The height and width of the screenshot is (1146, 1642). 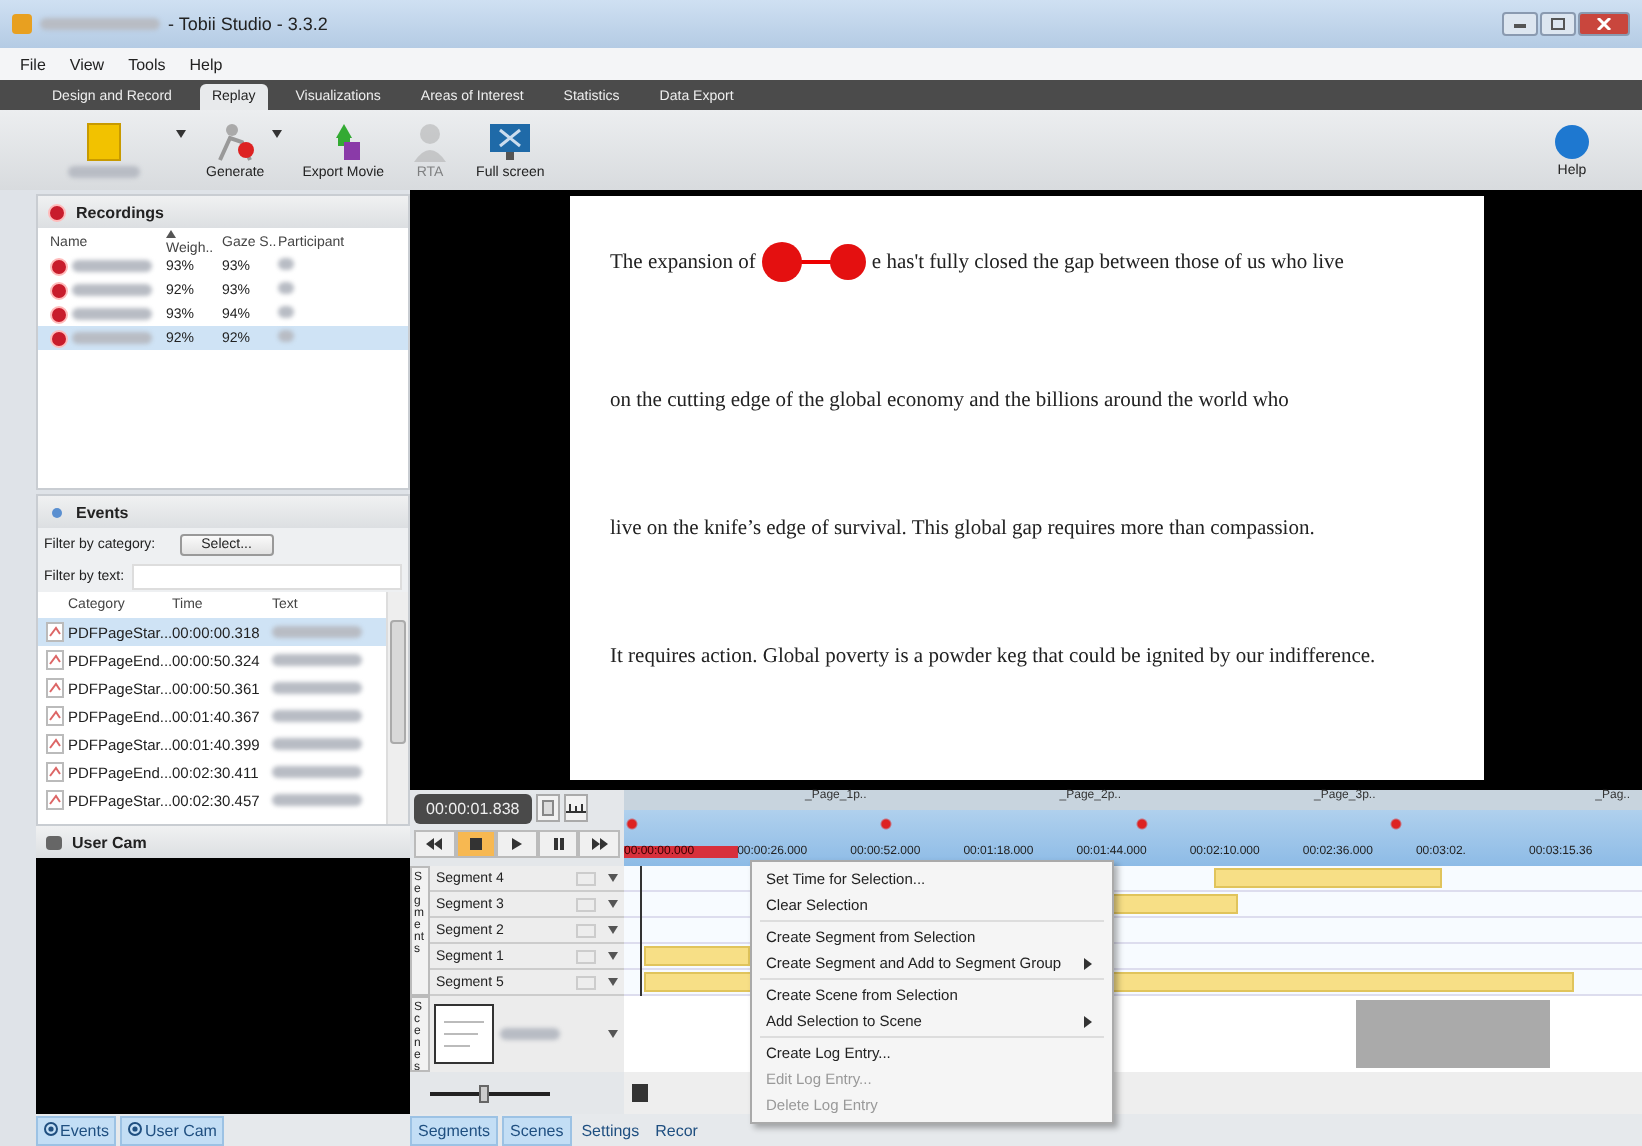 I want to click on window-title: - Tobii Studio - 3.3.2, so click(x=248, y=24).